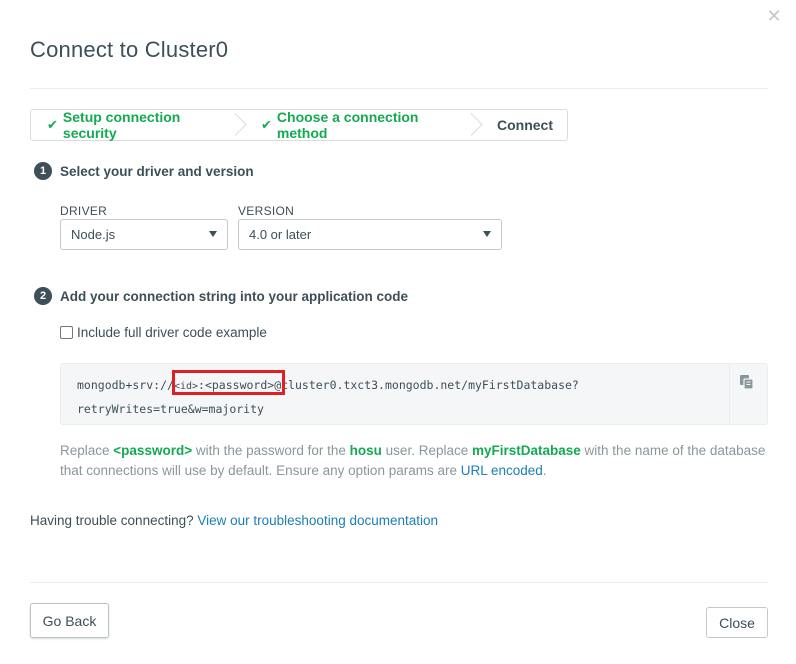 The image size is (796, 664). What do you see at coordinates (774, 17) in the screenshot?
I see `close-icon: ✕` at bounding box center [774, 17].